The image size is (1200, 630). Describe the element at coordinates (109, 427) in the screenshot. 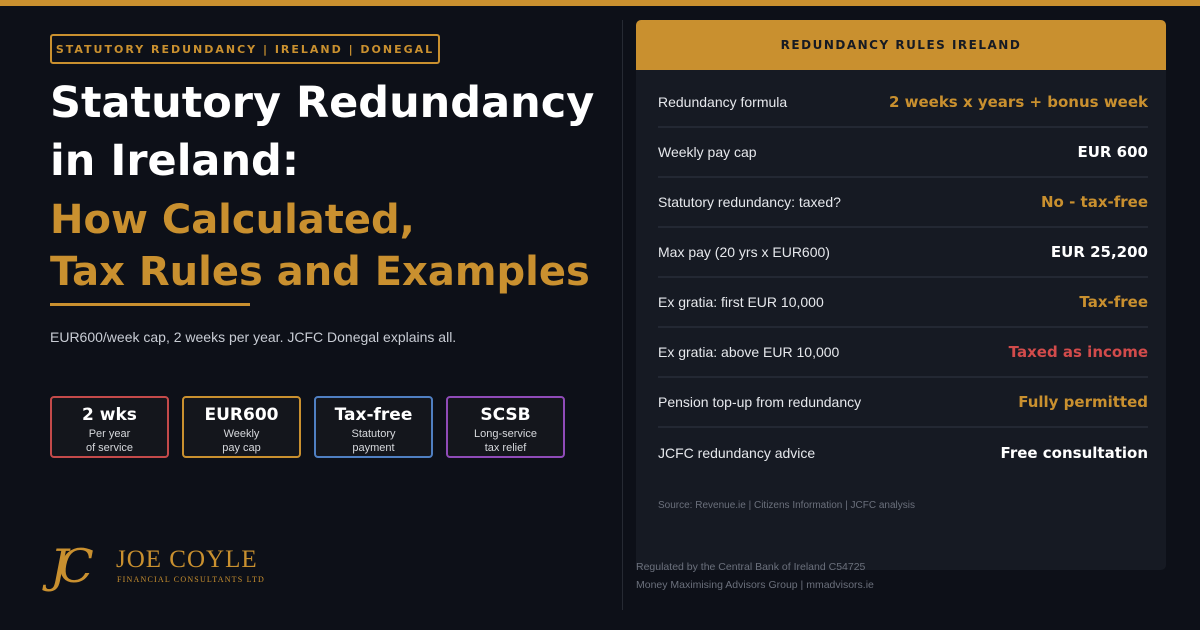

I see `stat-card-weeks: 2 wks Per year of service` at that location.